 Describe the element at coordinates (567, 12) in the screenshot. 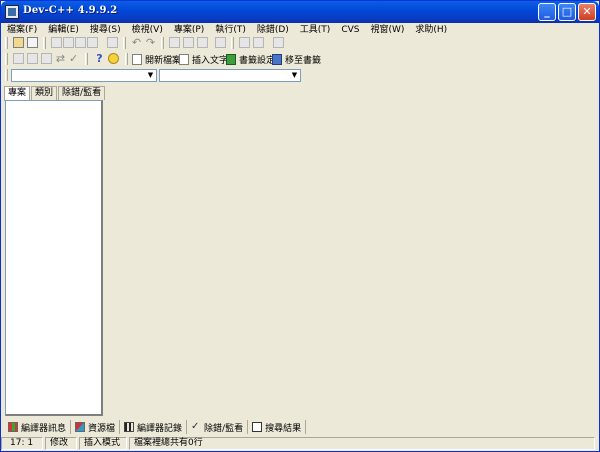

I see `maximize-button: □` at that location.